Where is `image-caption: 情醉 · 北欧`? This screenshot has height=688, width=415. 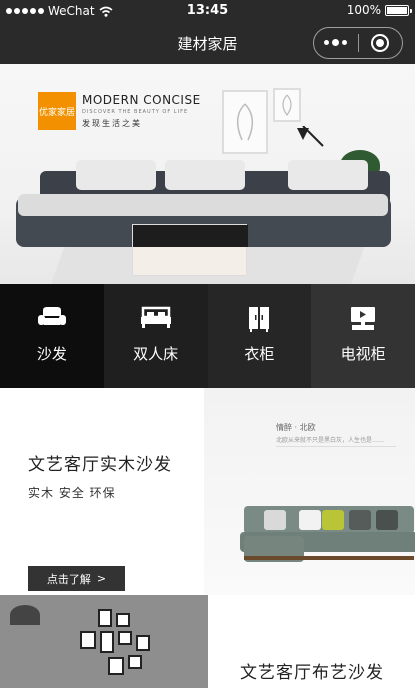
image-caption: 情醉 · 北欧 is located at coordinates (296, 427).